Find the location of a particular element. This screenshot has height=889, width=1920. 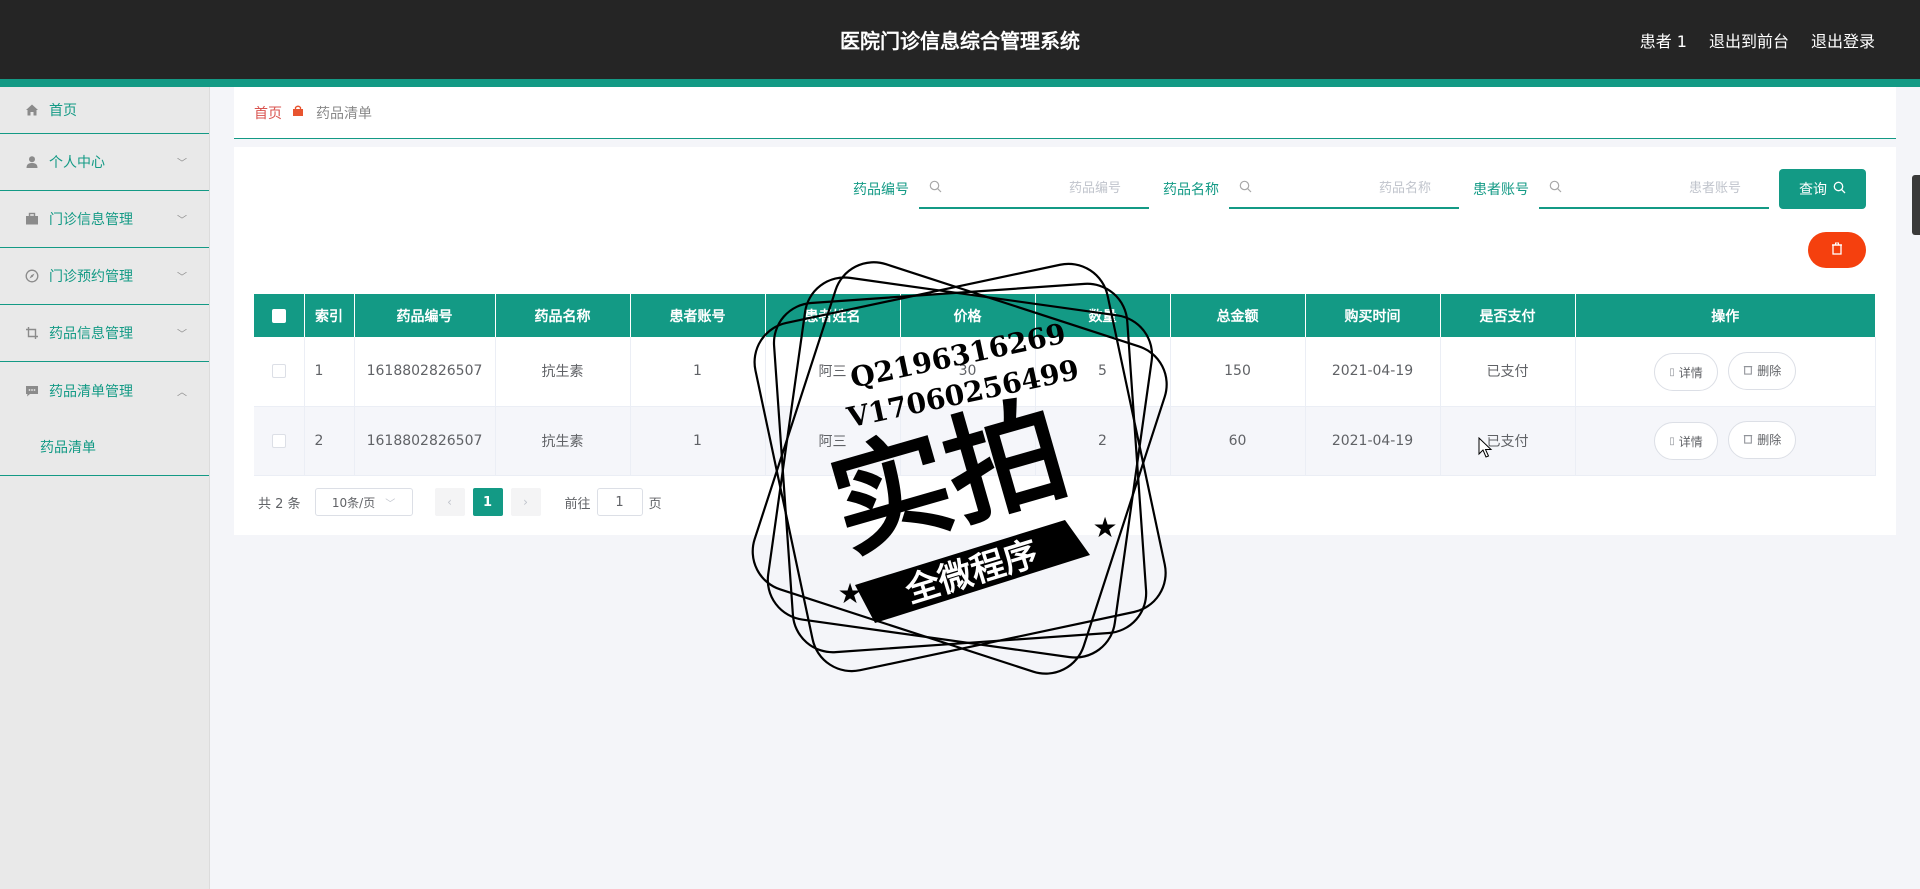

breadcrumb-current: 药品清单 is located at coordinates (344, 113).